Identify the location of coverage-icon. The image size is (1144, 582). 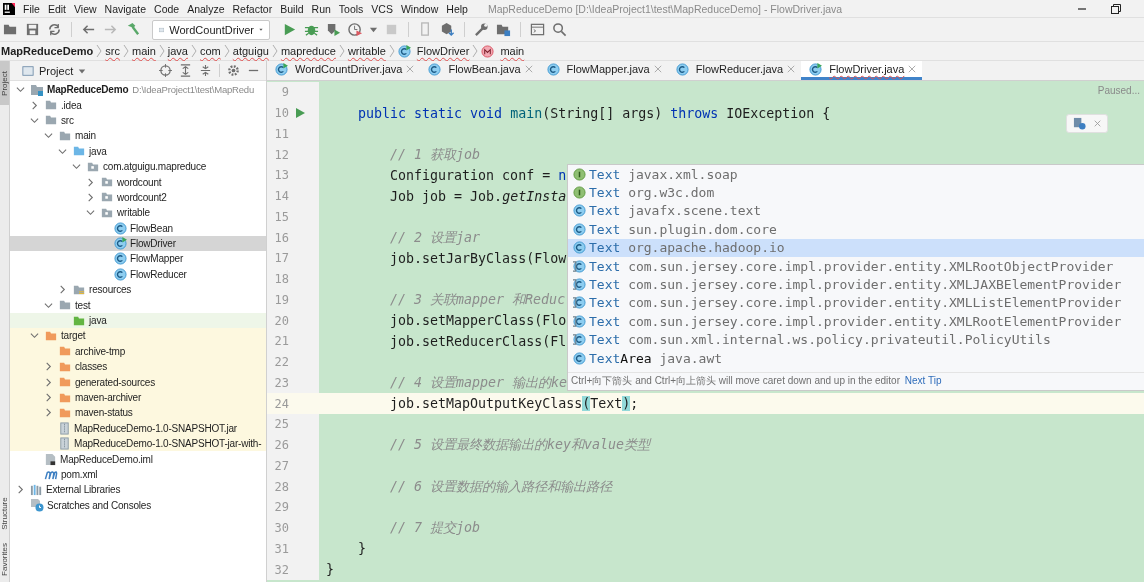
(333, 29).